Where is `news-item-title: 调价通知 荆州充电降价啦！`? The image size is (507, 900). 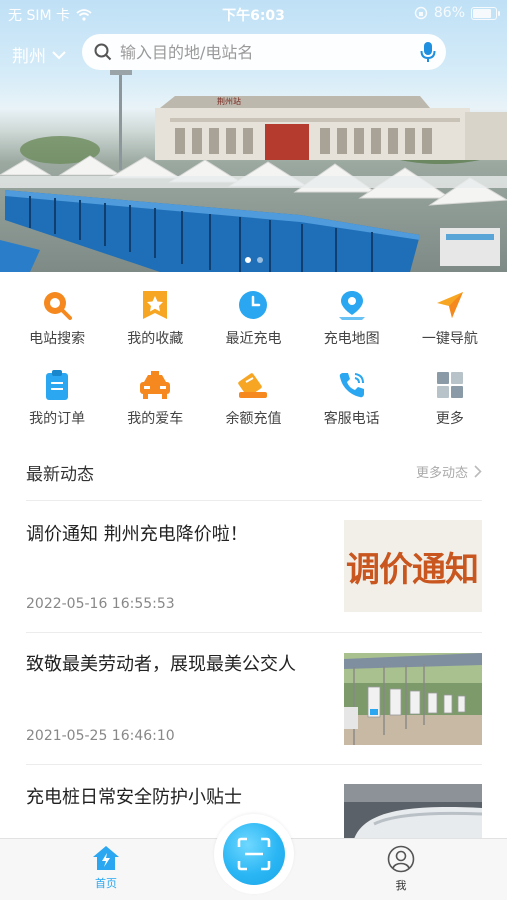
news-item-title: 调价通知 荆州充电降价啦！ is located at coordinates (137, 534).